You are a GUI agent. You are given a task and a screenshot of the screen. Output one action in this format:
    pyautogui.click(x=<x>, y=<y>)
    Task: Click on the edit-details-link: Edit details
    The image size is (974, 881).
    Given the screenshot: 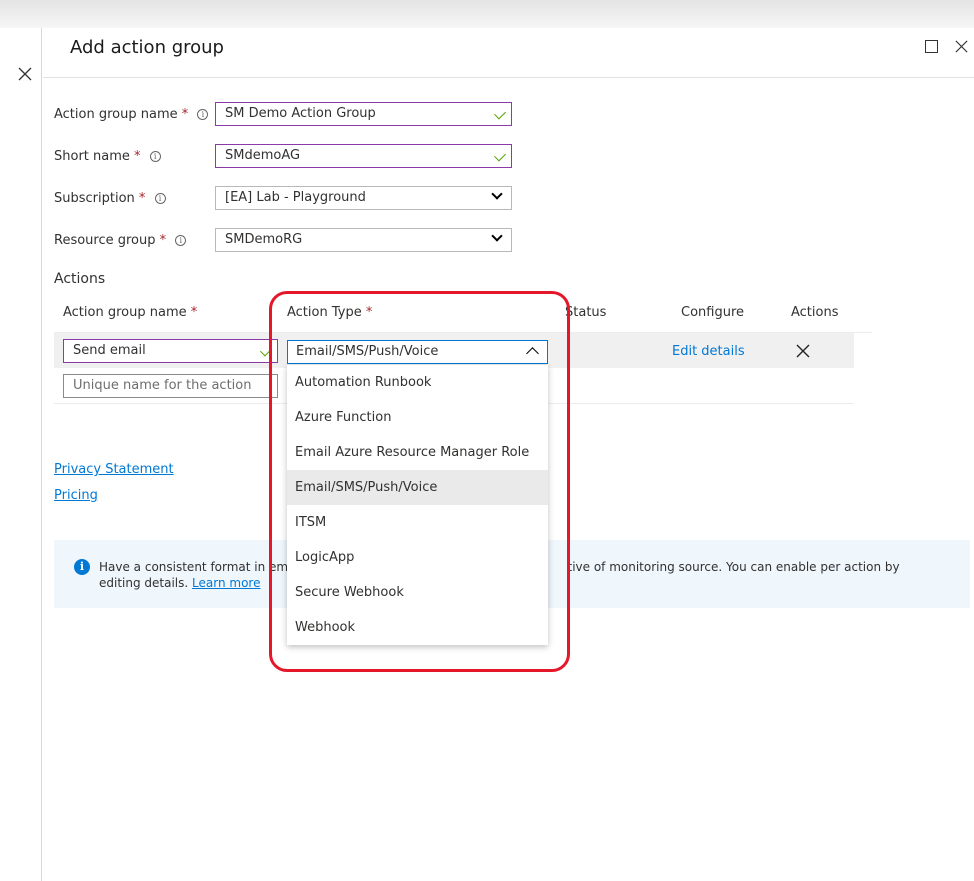 What is the action you would take?
    pyautogui.click(x=708, y=351)
    